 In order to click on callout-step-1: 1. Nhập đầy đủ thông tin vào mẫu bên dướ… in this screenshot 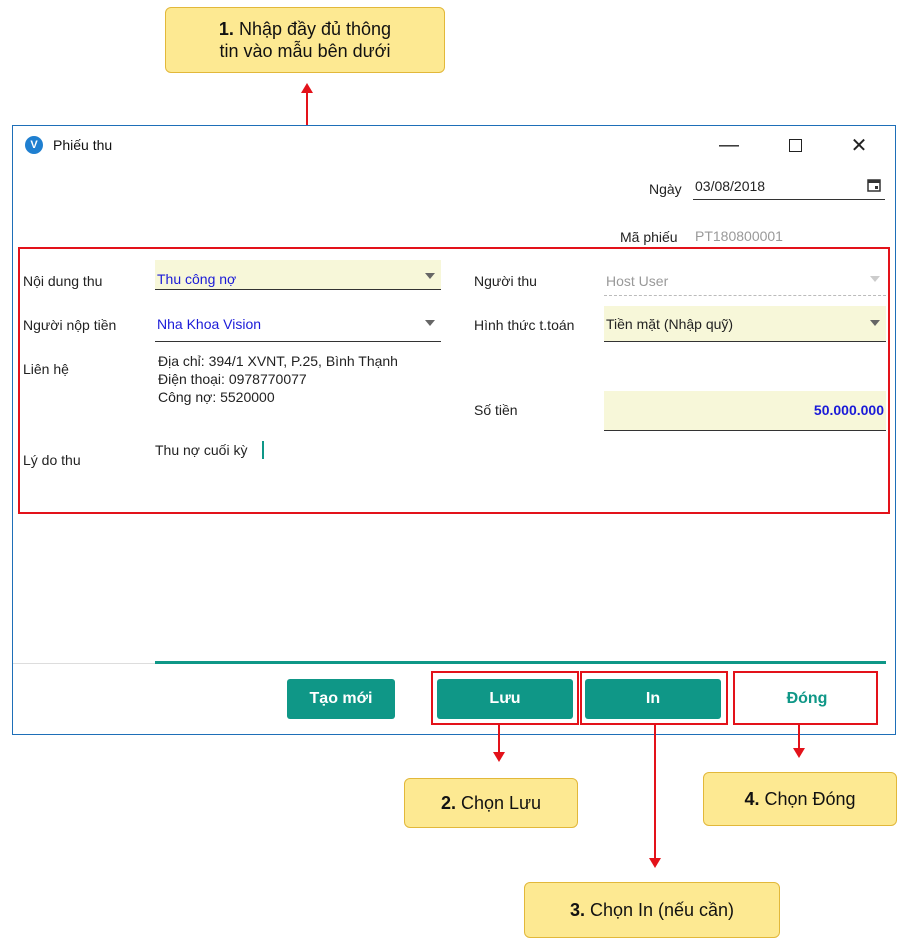, I will do `click(305, 40)`.